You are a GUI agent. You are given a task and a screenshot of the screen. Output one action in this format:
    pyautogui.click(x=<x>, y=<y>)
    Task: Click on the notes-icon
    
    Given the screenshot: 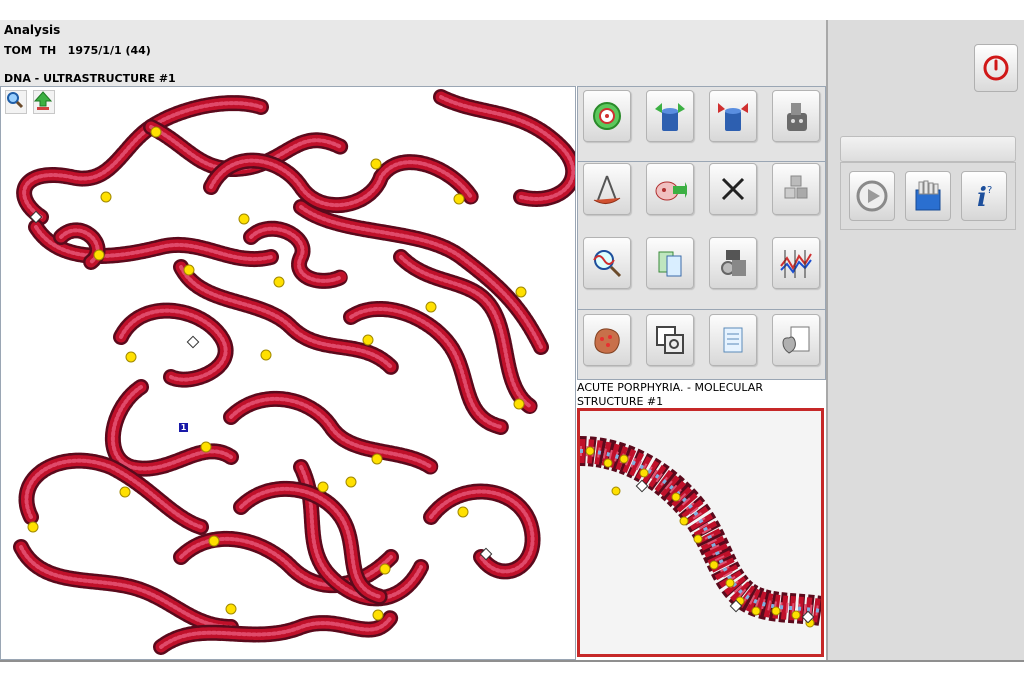 What is the action you would take?
    pyautogui.click(x=733, y=340)
    